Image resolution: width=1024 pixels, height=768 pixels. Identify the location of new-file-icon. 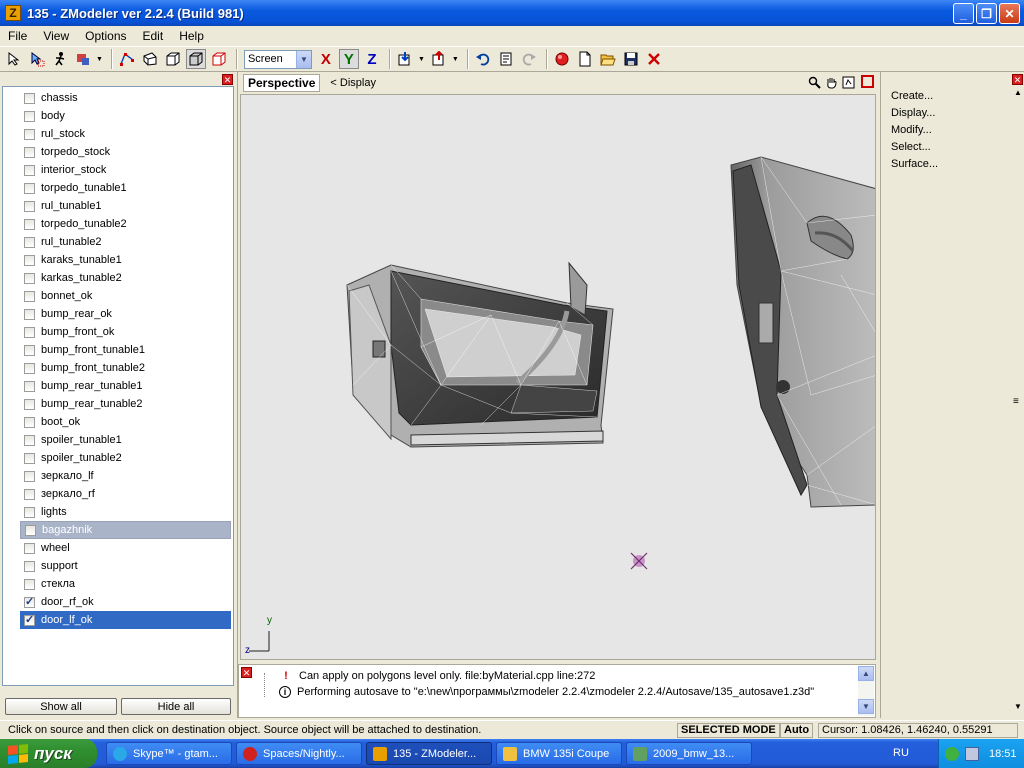
(585, 59).